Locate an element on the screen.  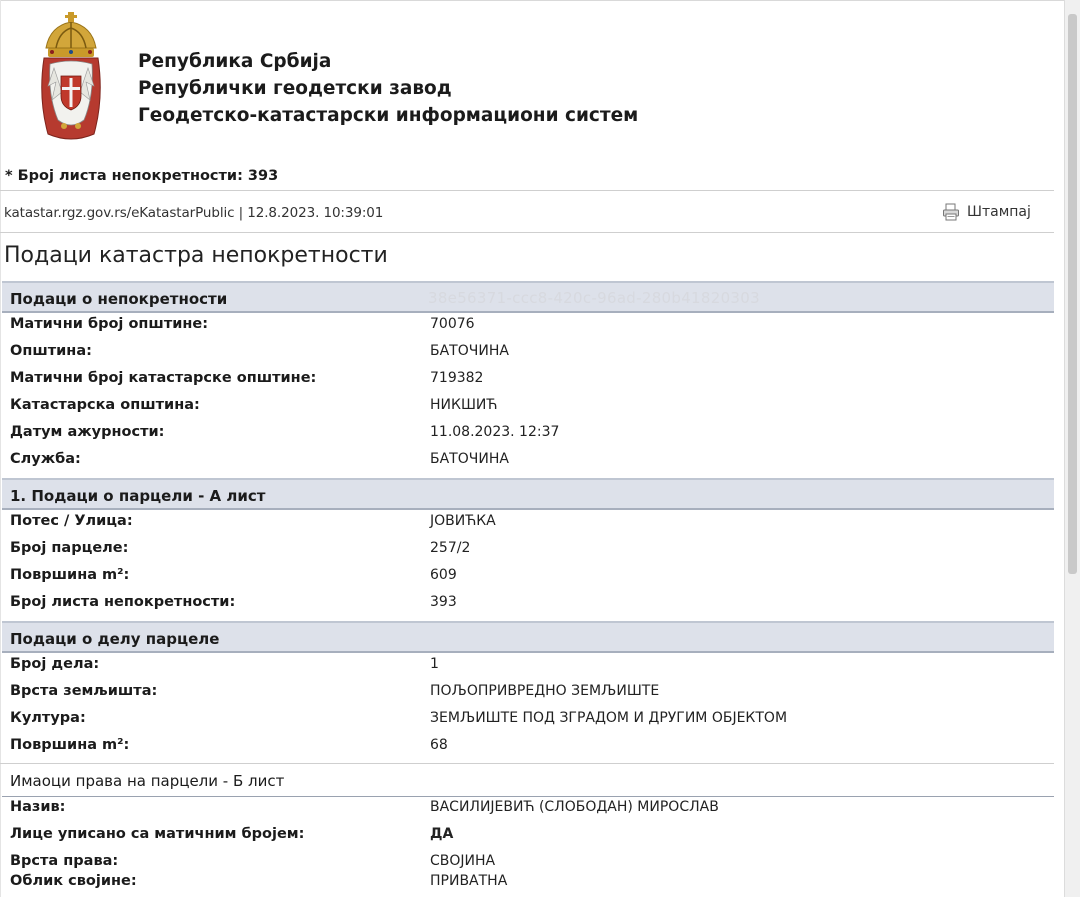
row-value: ПРИВАТНА is located at coordinates (469, 881).